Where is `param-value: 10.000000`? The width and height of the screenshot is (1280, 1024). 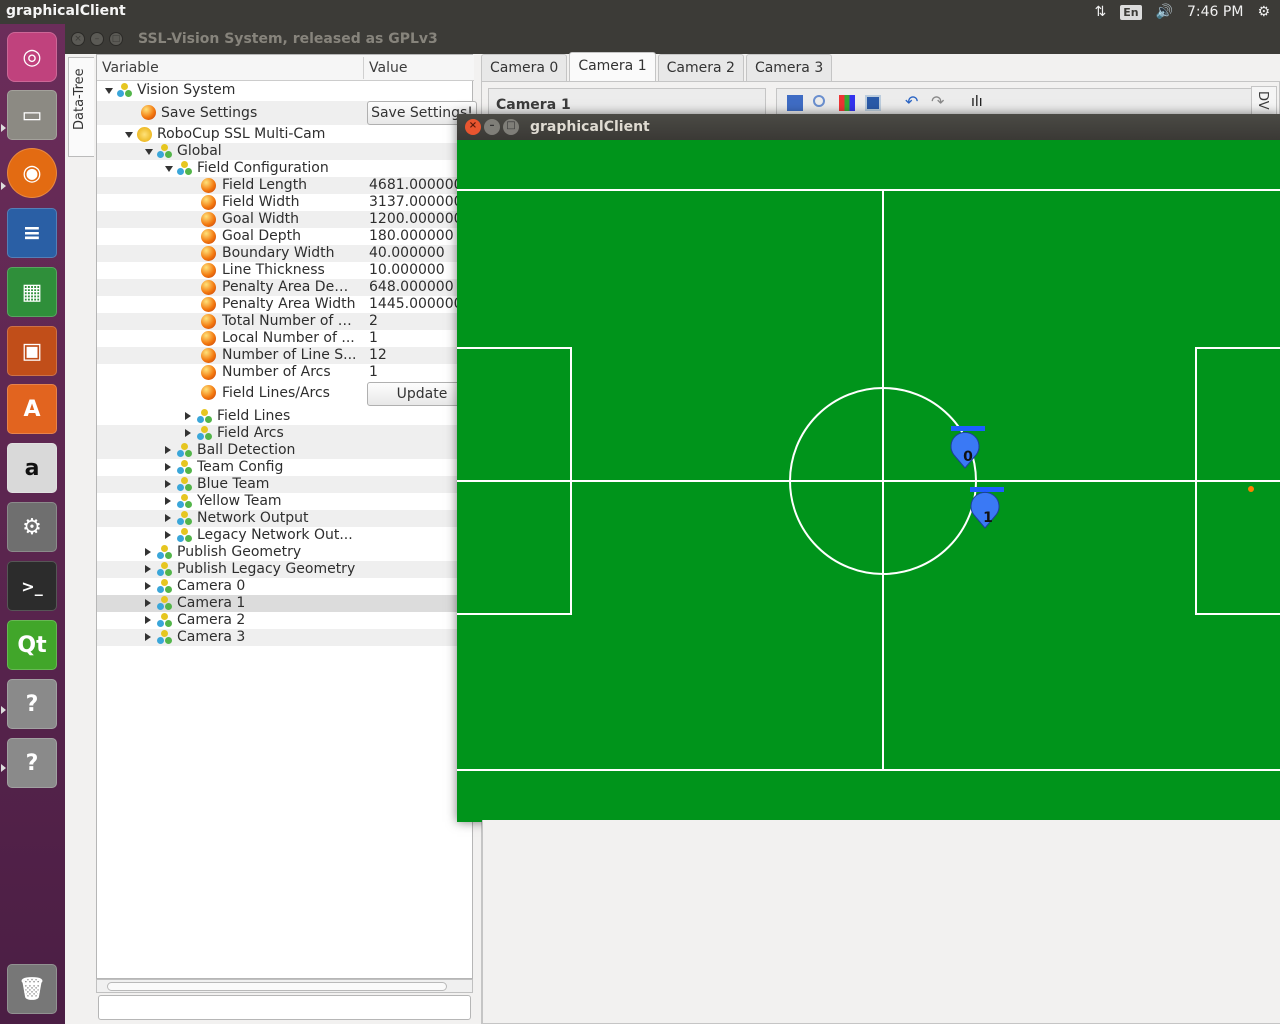
param-value: 10.000000 is located at coordinates (407, 270).